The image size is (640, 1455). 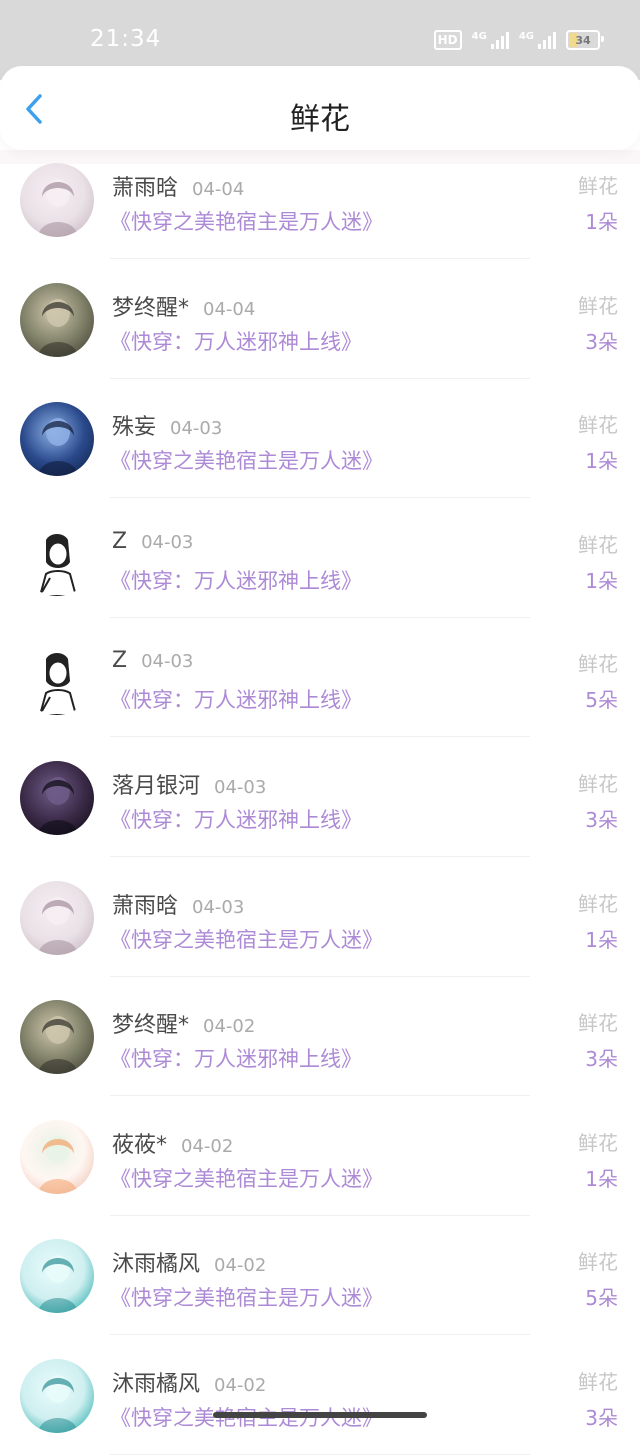 What do you see at coordinates (126, 39) in the screenshot?
I see `status-time: 21:34` at bounding box center [126, 39].